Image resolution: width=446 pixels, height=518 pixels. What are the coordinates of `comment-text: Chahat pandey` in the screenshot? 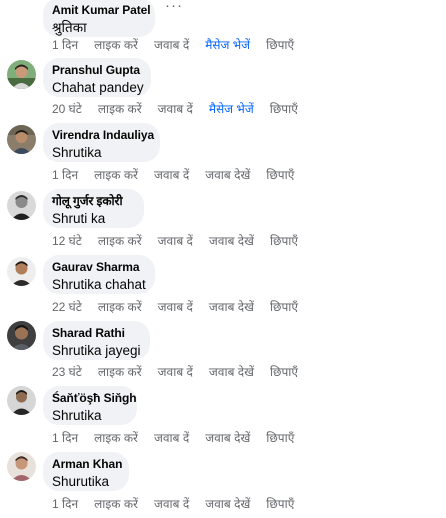 It's located at (98, 87).